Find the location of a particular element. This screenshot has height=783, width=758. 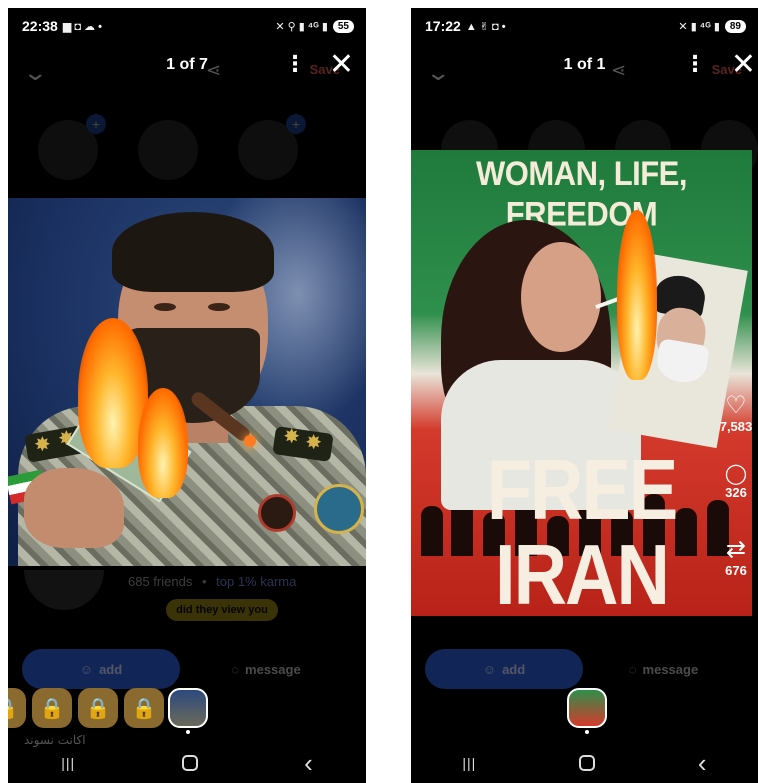

thumbnail-strip: 🔒 🔒 🔒 🔒 is located at coordinates (187, 711).